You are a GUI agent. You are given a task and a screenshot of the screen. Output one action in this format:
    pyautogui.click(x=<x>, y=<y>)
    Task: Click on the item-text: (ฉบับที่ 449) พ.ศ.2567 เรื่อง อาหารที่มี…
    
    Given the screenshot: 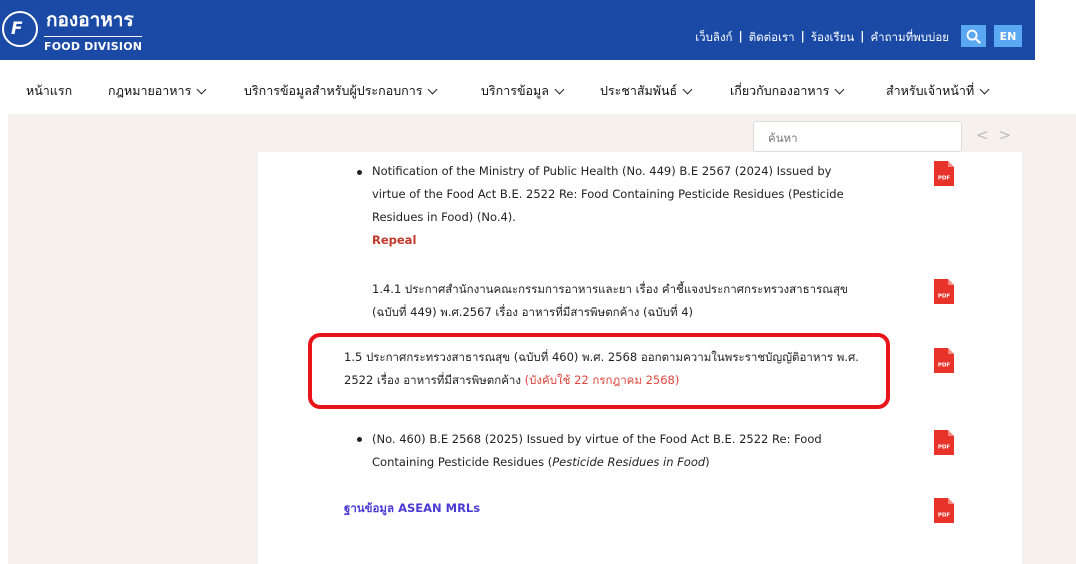 What is the action you would take?
    pyautogui.click(x=533, y=312)
    